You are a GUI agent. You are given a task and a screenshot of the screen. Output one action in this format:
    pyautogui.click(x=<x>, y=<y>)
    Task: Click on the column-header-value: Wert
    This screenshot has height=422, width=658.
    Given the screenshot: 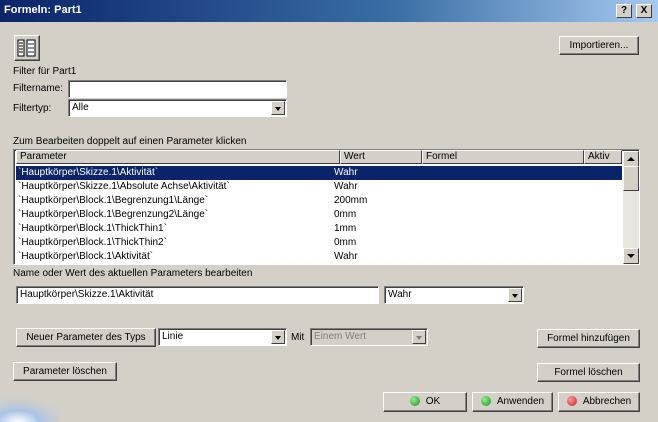 What is the action you would take?
    pyautogui.click(x=381, y=157)
    